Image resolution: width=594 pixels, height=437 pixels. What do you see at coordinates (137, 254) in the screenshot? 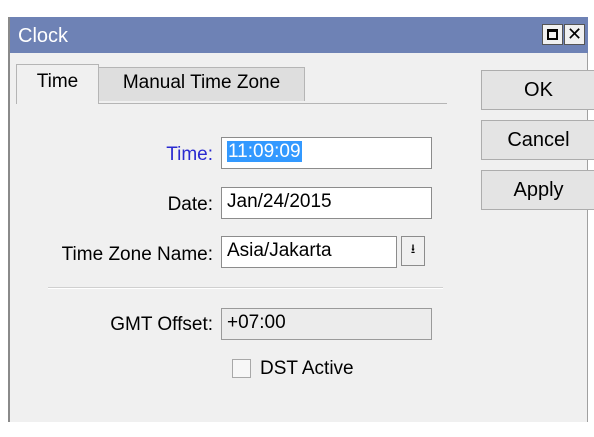
I see `time-zone-name-label: Time Zone Name:` at bounding box center [137, 254].